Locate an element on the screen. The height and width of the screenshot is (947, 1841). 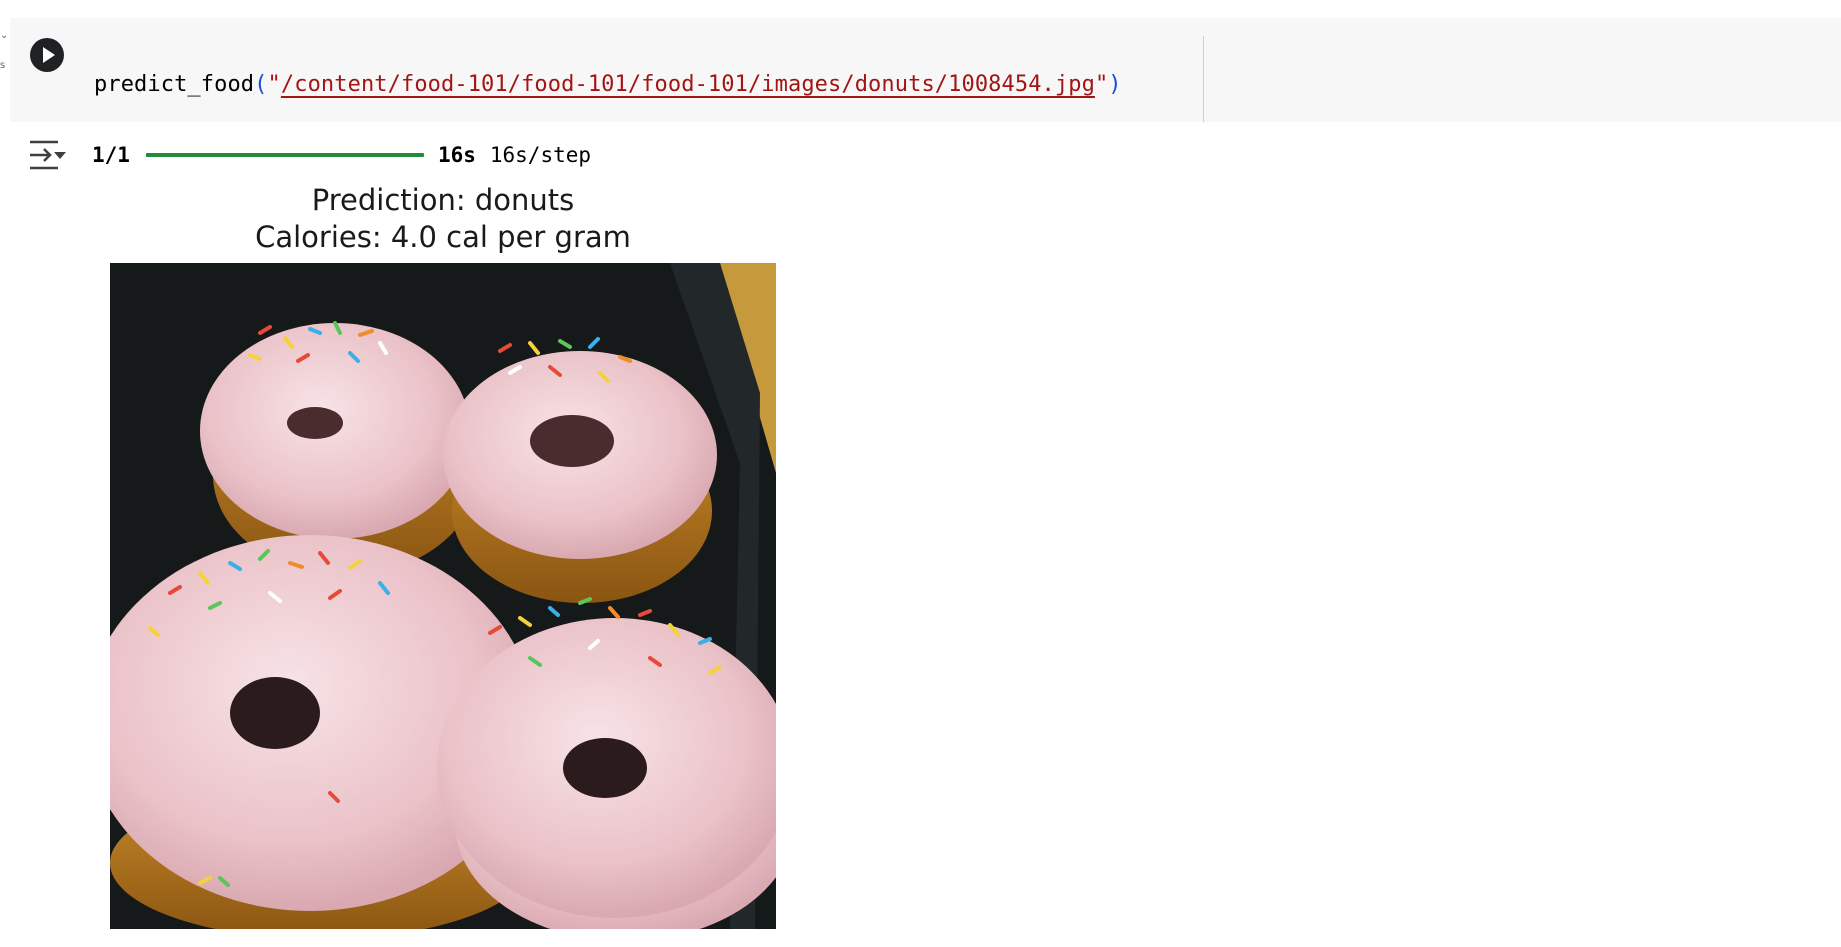
close-paren: ) is located at coordinates (1115, 84).